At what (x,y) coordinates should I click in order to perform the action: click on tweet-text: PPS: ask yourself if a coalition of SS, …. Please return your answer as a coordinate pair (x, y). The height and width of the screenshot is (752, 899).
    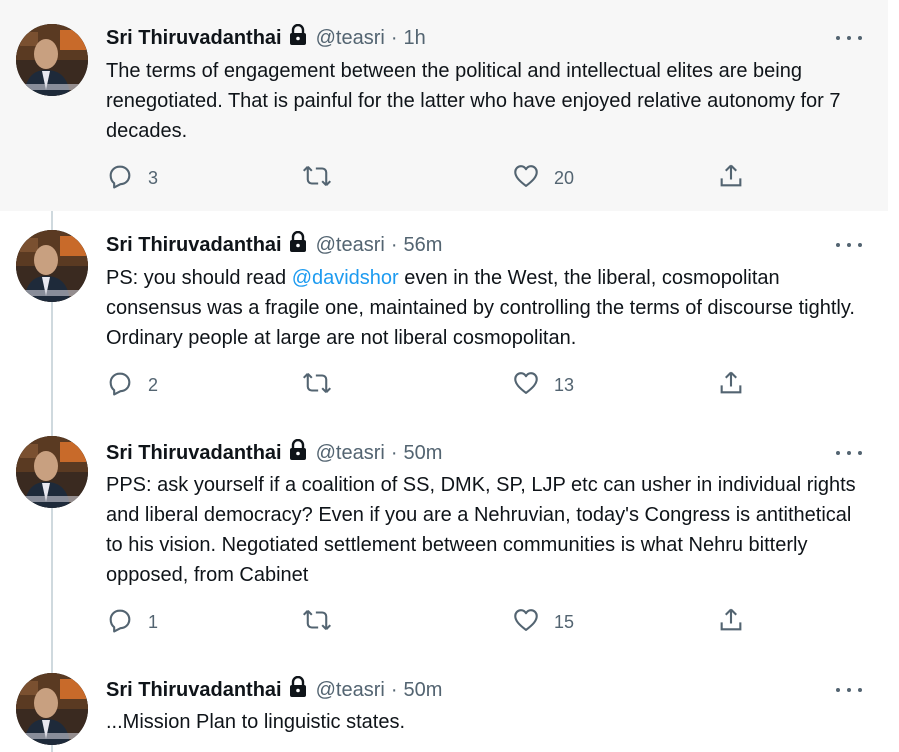
    Looking at the image, I should click on (481, 530).